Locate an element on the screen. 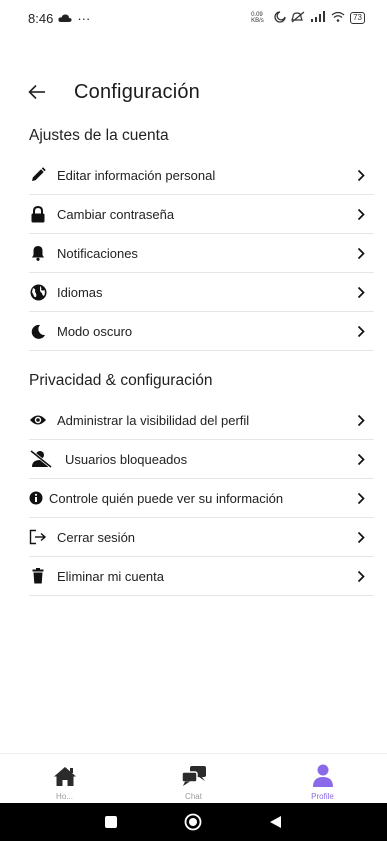 The width and height of the screenshot is (387, 841). back-arrow-icon is located at coordinates (37, 92).